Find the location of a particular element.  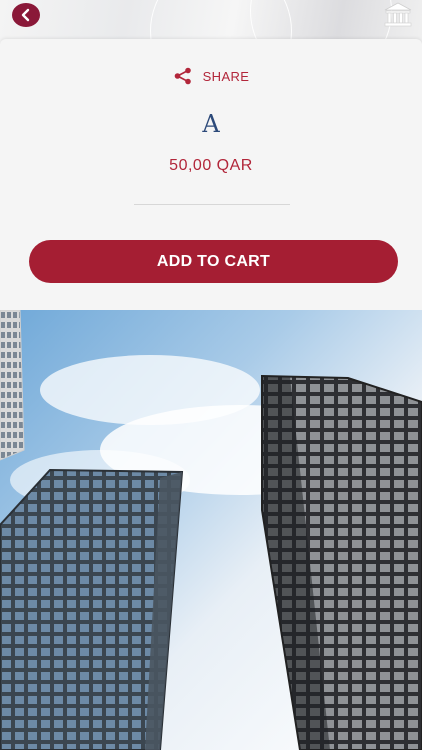

divider is located at coordinates (212, 204).